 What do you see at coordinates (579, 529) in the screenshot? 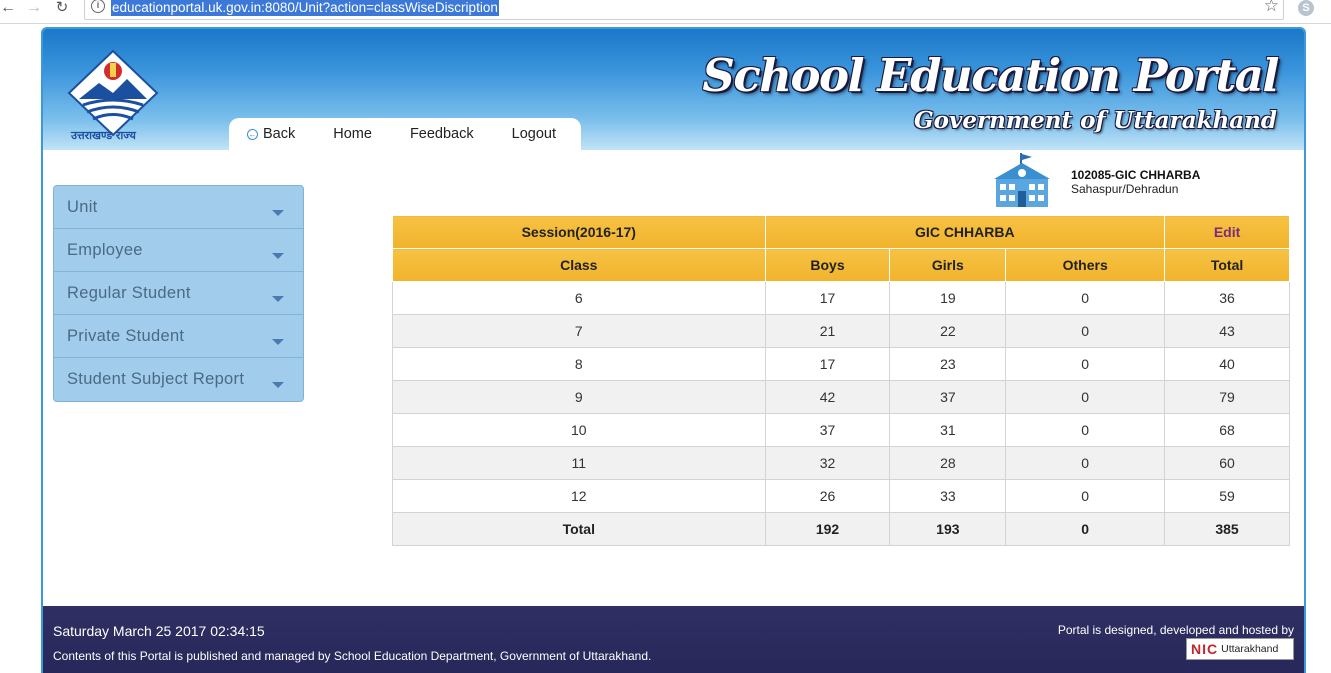
I see `total-cell-class: Total` at bounding box center [579, 529].